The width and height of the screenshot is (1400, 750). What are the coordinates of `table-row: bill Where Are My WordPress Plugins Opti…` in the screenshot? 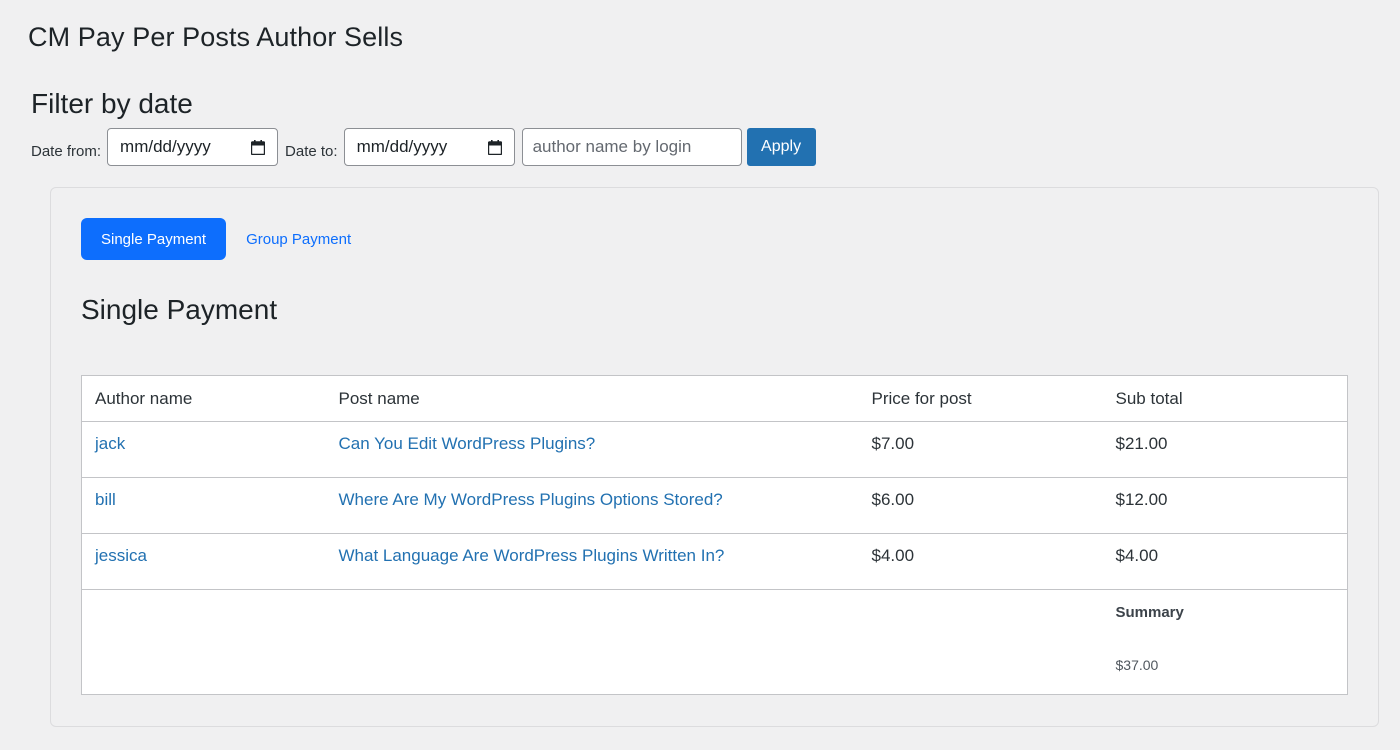 It's located at (714, 505).